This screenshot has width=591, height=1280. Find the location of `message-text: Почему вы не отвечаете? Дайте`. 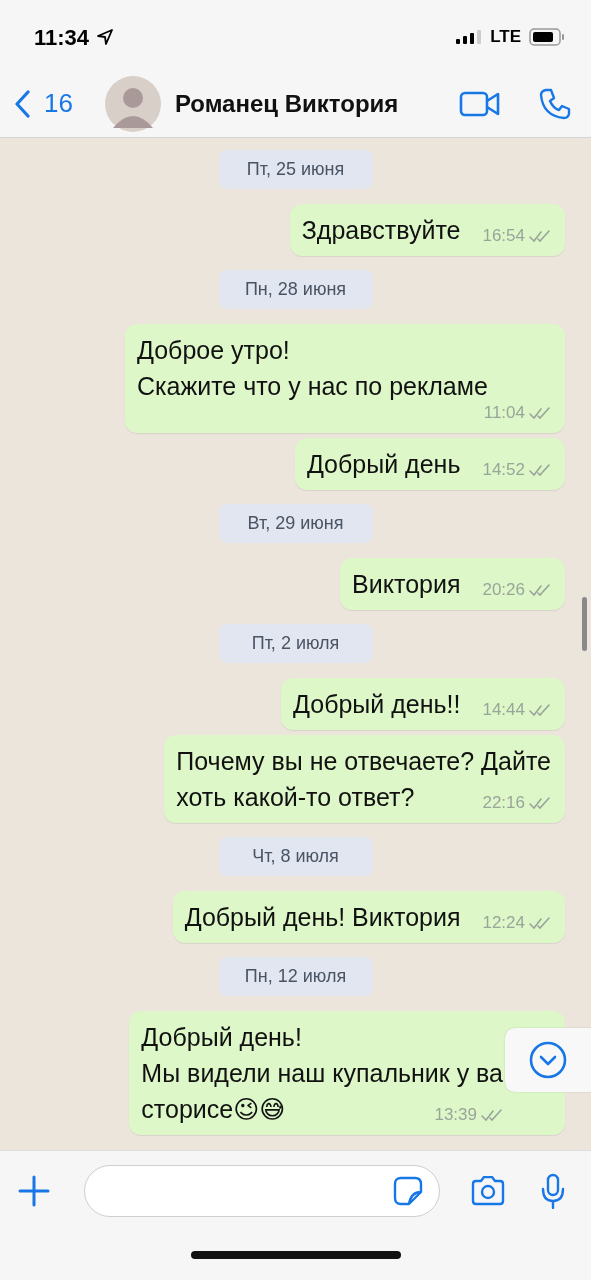

message-text: Почему вы не отвечаете? Дайте is located at coordinates (363, 761).